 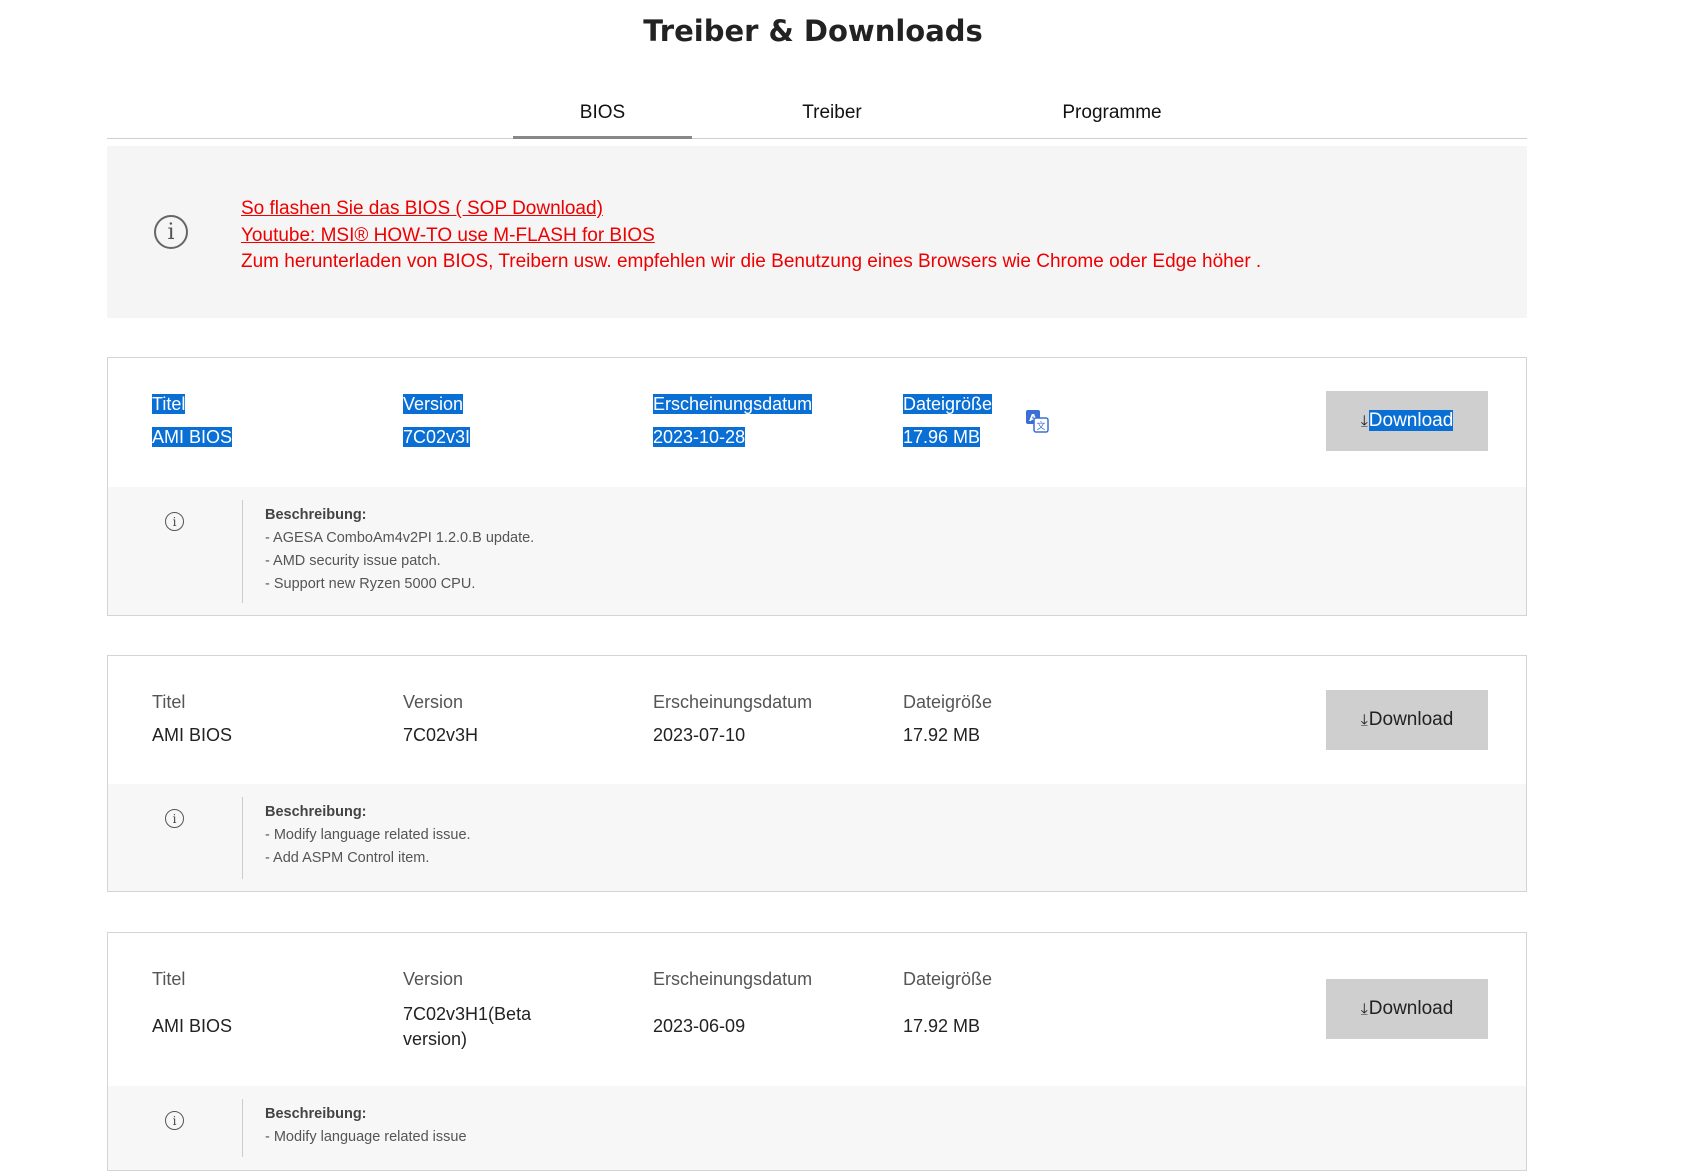 I want to click on size-value: 17.96 MB, so click(x=942, y=437).